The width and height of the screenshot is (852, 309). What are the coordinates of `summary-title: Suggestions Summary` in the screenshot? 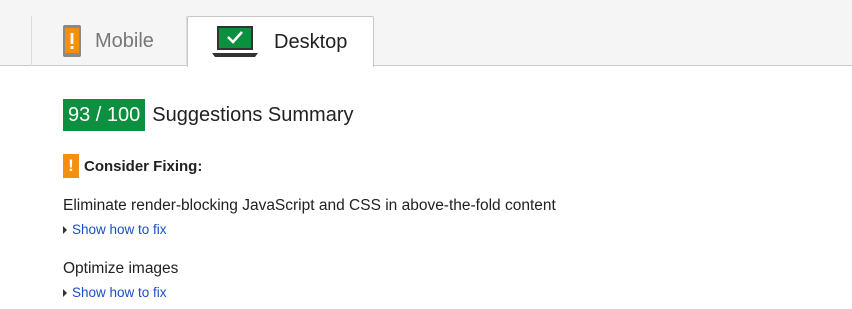 It's located at (253, 114).